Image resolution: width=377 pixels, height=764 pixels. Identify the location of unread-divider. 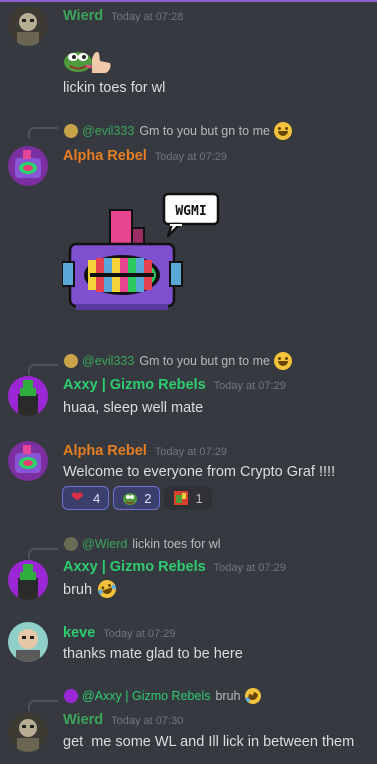
(188, 1).